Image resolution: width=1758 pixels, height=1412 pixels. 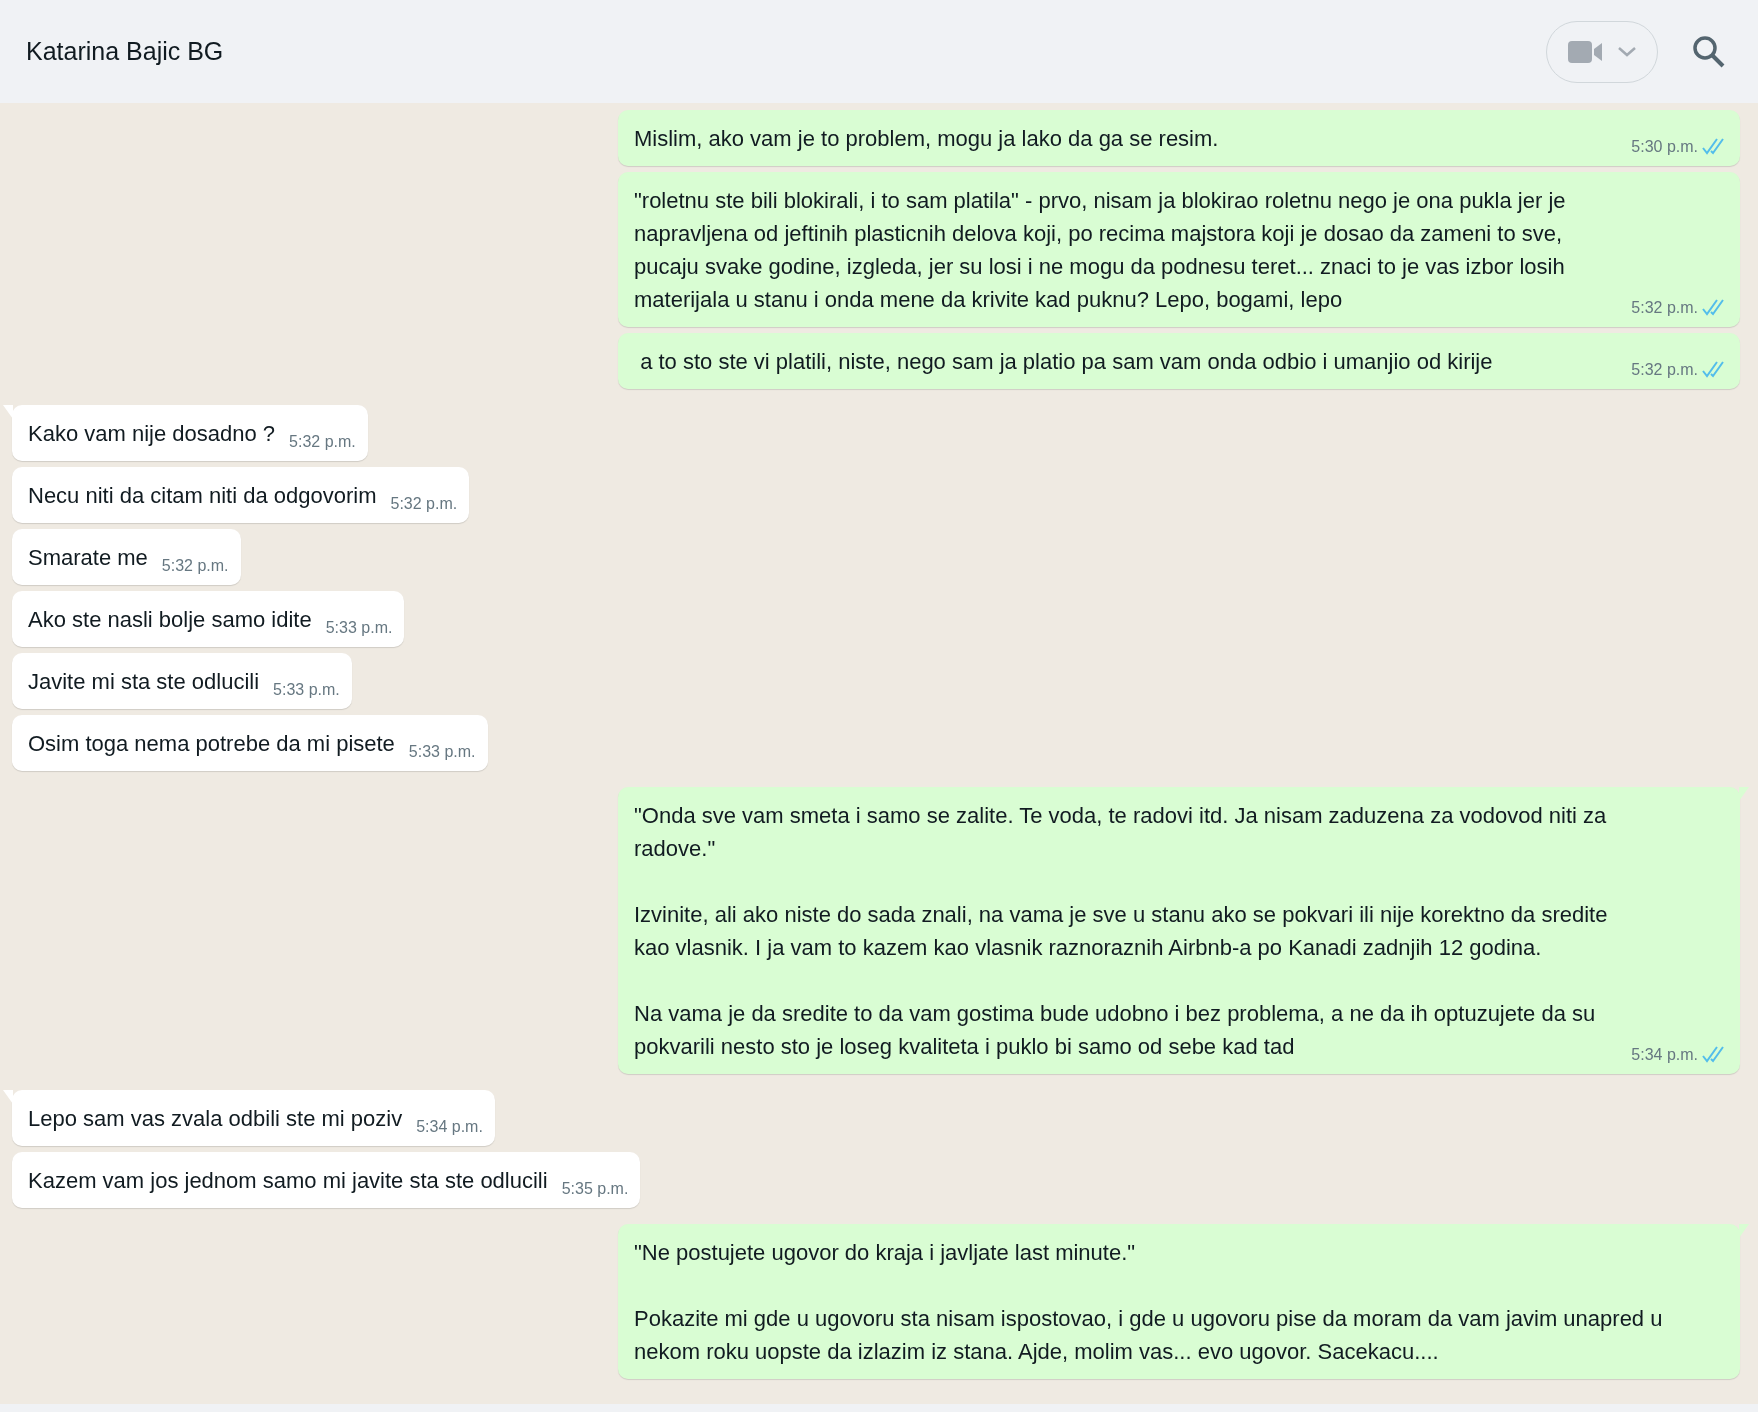 I want to click on message-text: Lepo sam vas zvala odbili ste mi poziv, so click(x=215, y=1119).